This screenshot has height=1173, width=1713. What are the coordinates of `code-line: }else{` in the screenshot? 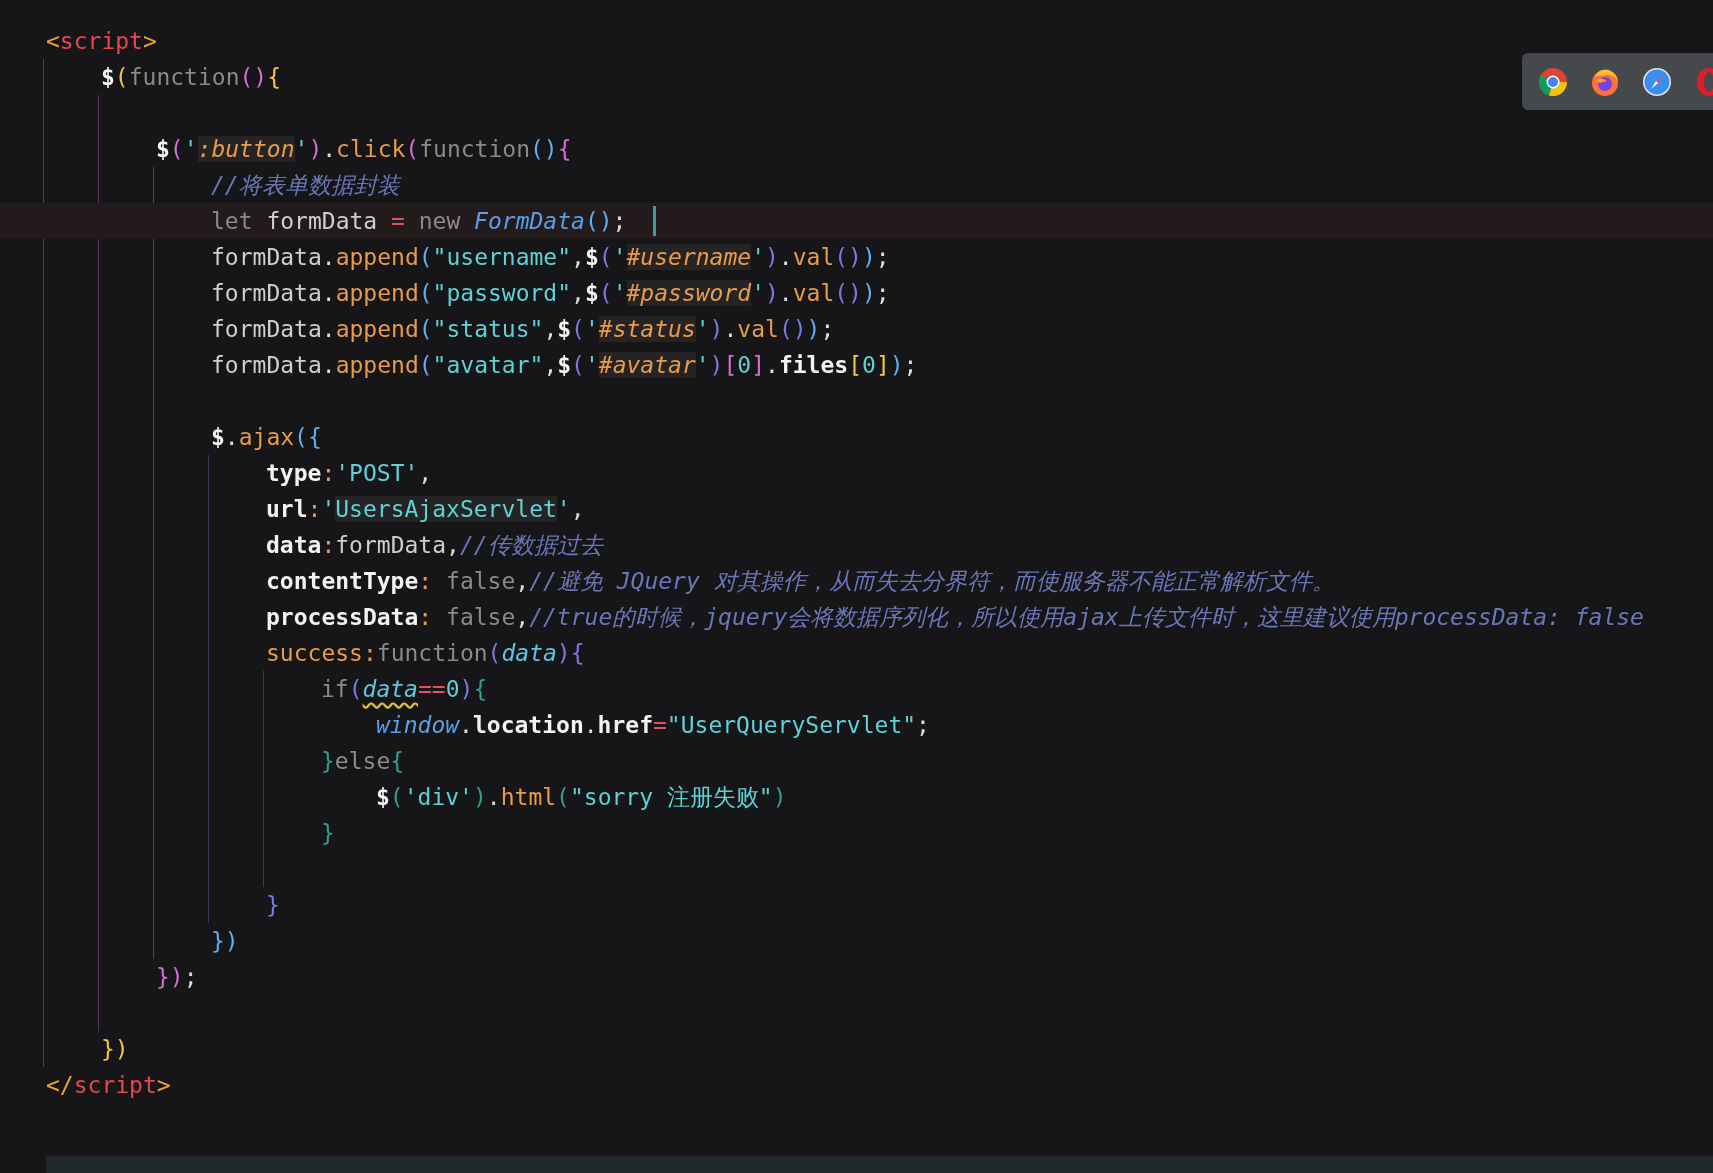 It's located at (363, 761).